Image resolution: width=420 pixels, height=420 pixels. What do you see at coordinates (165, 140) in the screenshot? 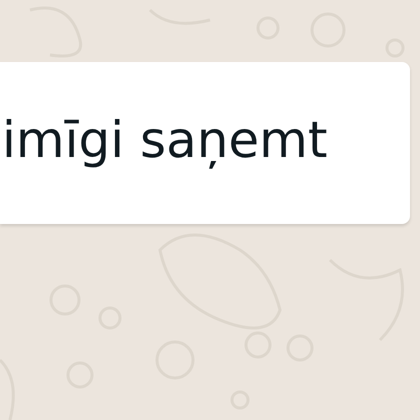
I see `message-text: imīgi saņemt` at bounding box center [165, 140].